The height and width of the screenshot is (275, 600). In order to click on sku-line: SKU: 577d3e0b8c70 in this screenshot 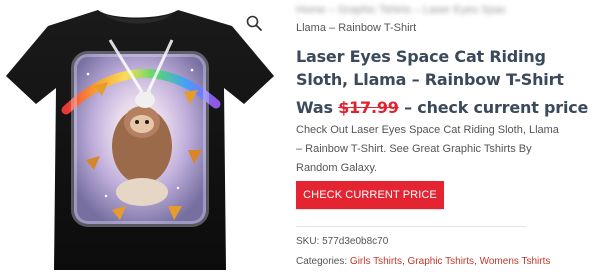, I will do `click(342, 241)`.